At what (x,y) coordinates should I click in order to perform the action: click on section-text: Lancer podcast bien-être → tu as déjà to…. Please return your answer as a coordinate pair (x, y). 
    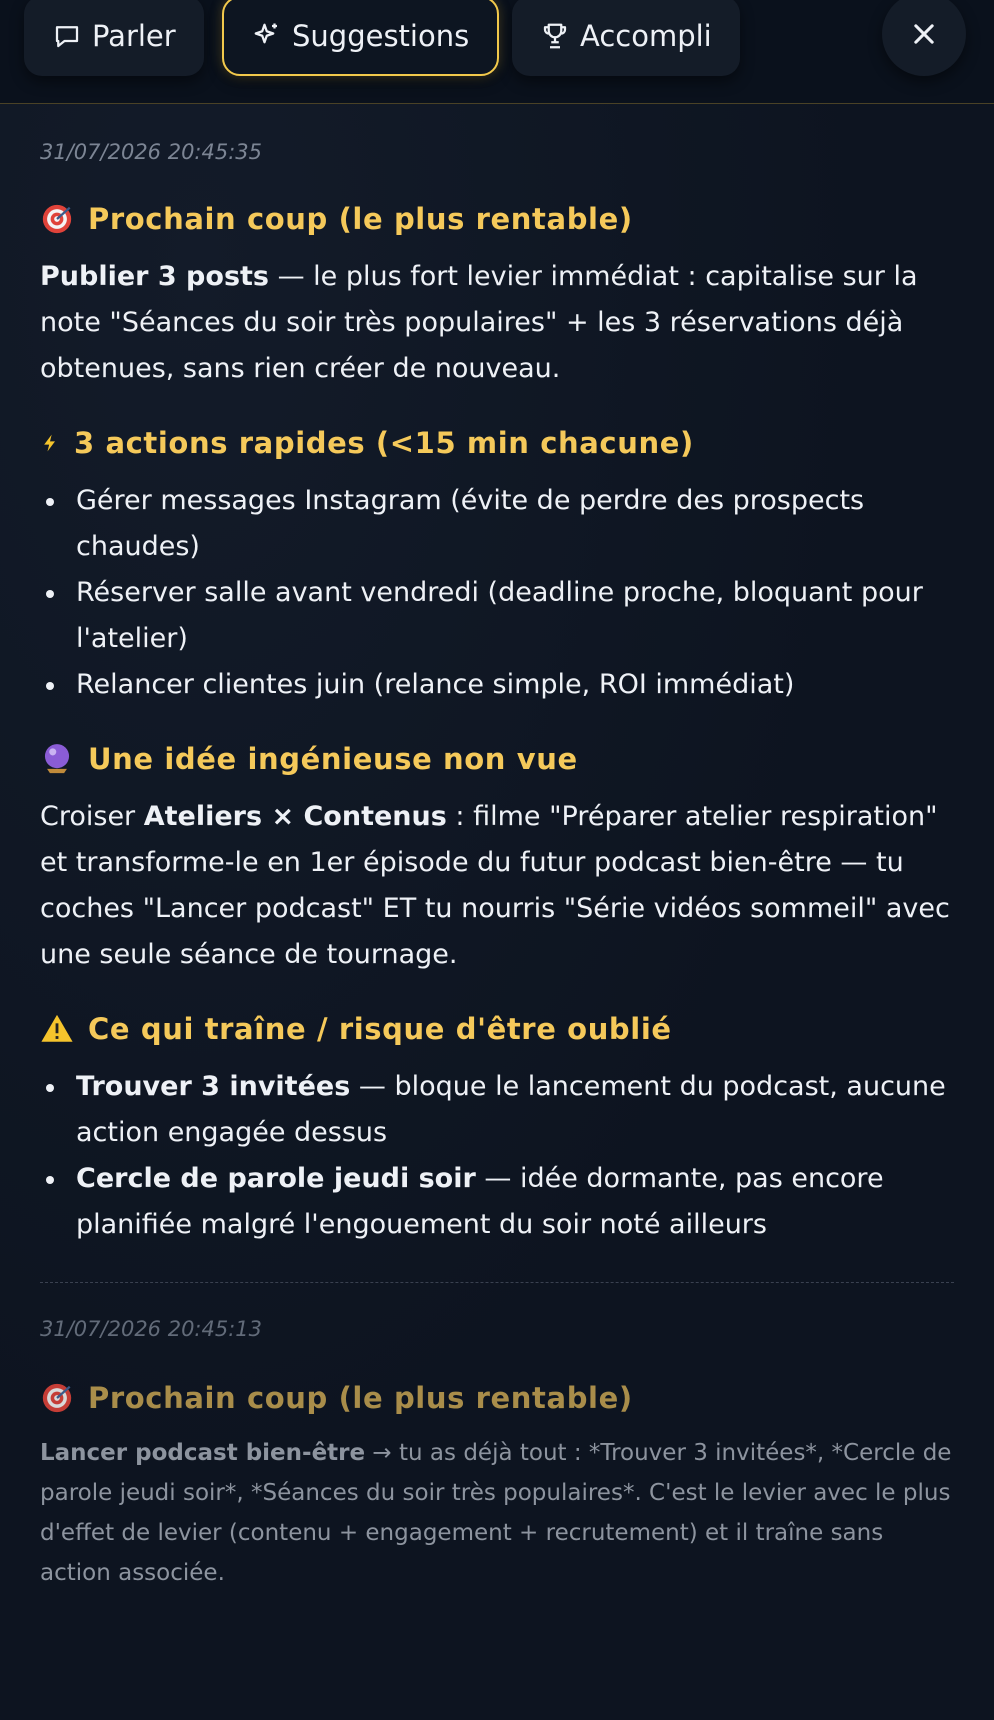
    Looking at the image, I should click on (496, 1513).